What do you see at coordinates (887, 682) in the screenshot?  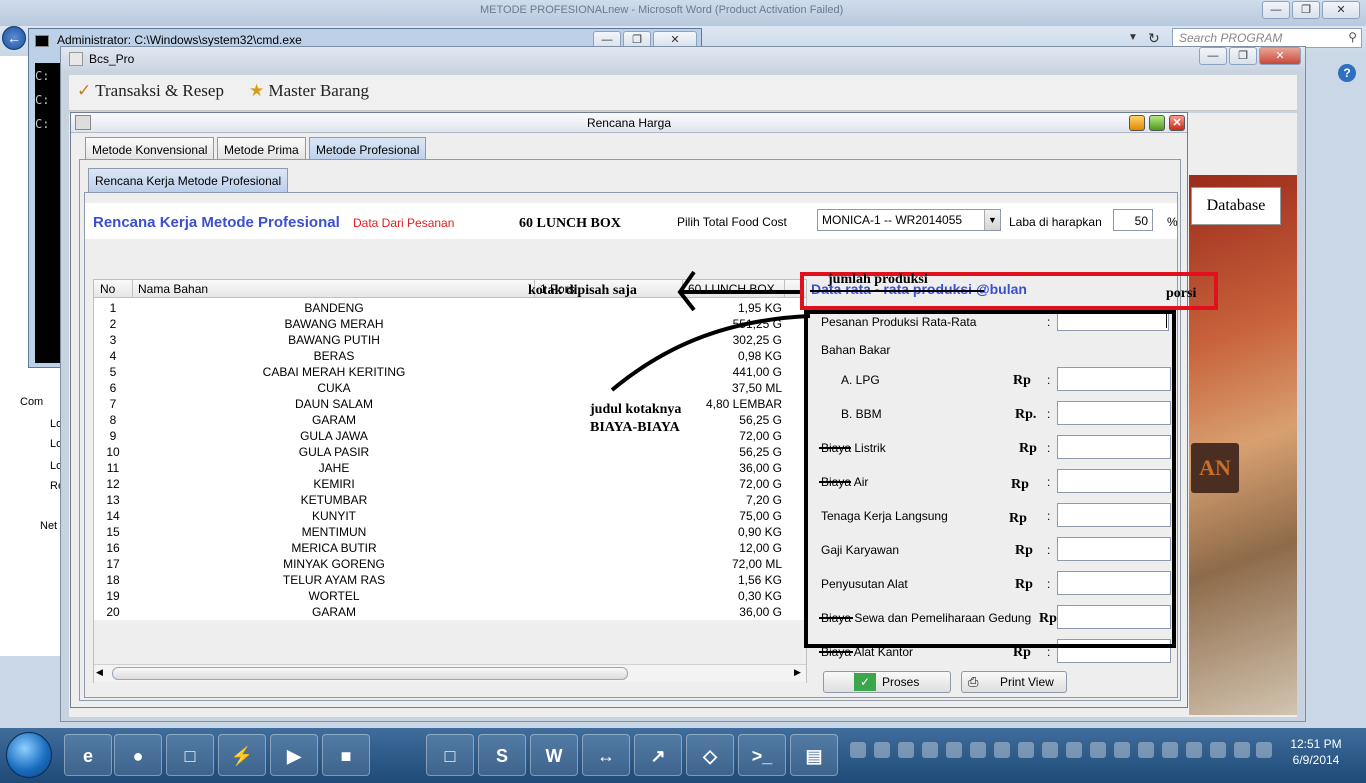 I see `proses-button: ✓ Proses` at bounding box center [887, 682].